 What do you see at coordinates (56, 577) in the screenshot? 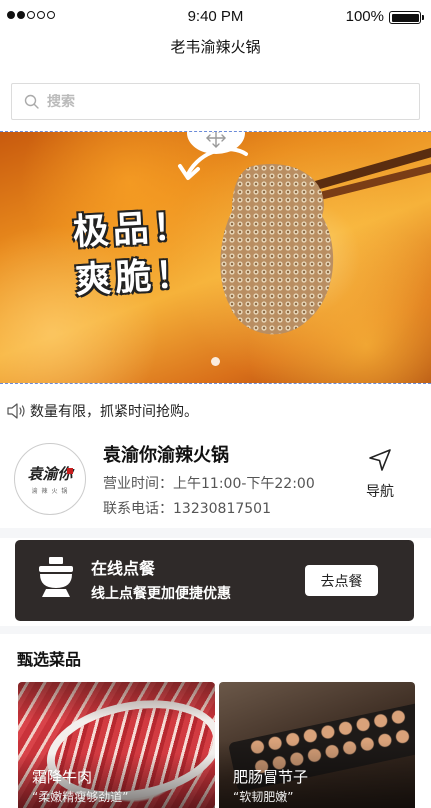
I see `hotpot-icon` at bounding box center [56, 577].